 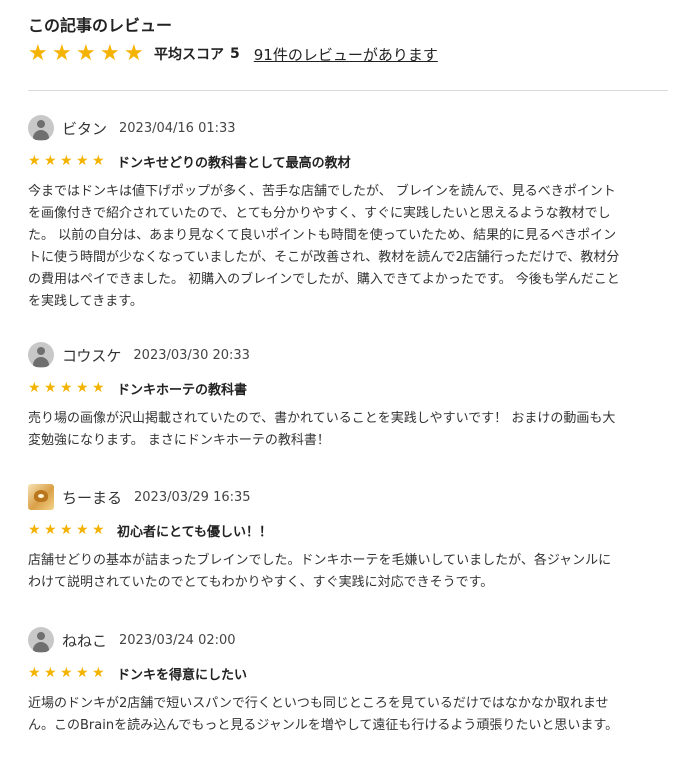 I want to click on rating-summary: ★ ★ ★ ★ ★ 平均スコア 5 91件のレビューがあります, so click(x=233, y=54).